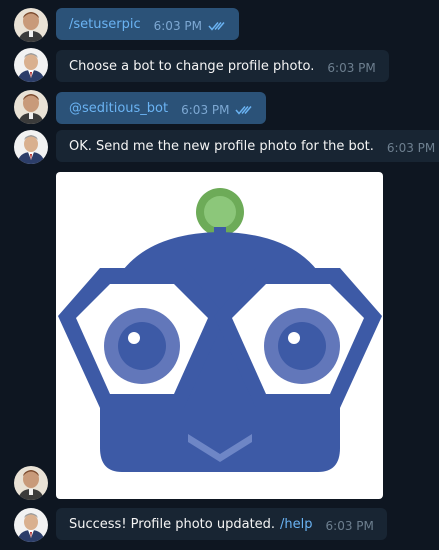  I want to click on message-text: Success! Profile photo updated., so click(172, 524).